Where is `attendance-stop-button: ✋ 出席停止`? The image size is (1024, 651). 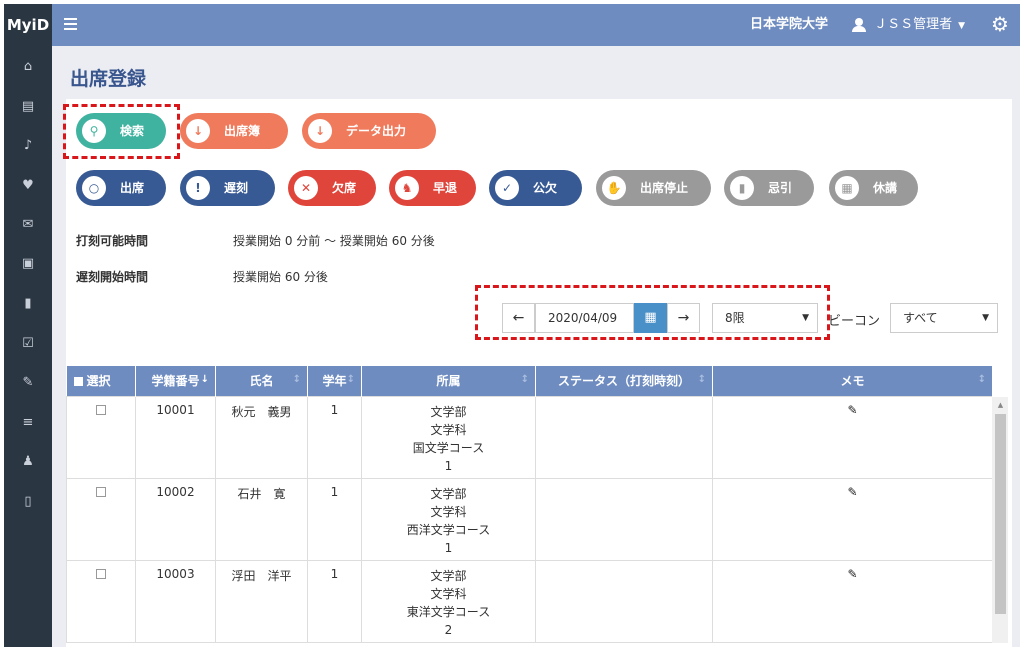
attendance-stop-button: ✋ 出席停止 is located at coordinates (653, 188).